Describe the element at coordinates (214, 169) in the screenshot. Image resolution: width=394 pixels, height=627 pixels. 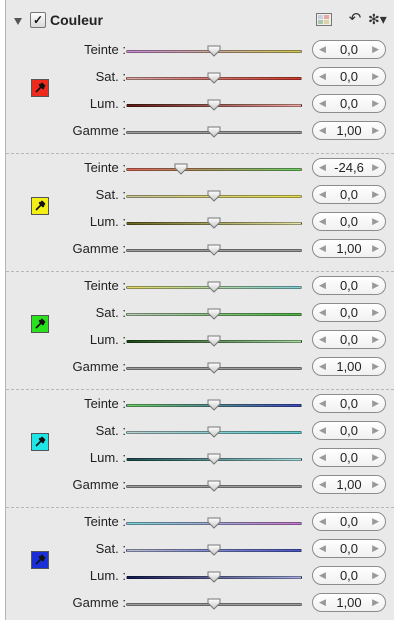
I see `slider-track` at that location.